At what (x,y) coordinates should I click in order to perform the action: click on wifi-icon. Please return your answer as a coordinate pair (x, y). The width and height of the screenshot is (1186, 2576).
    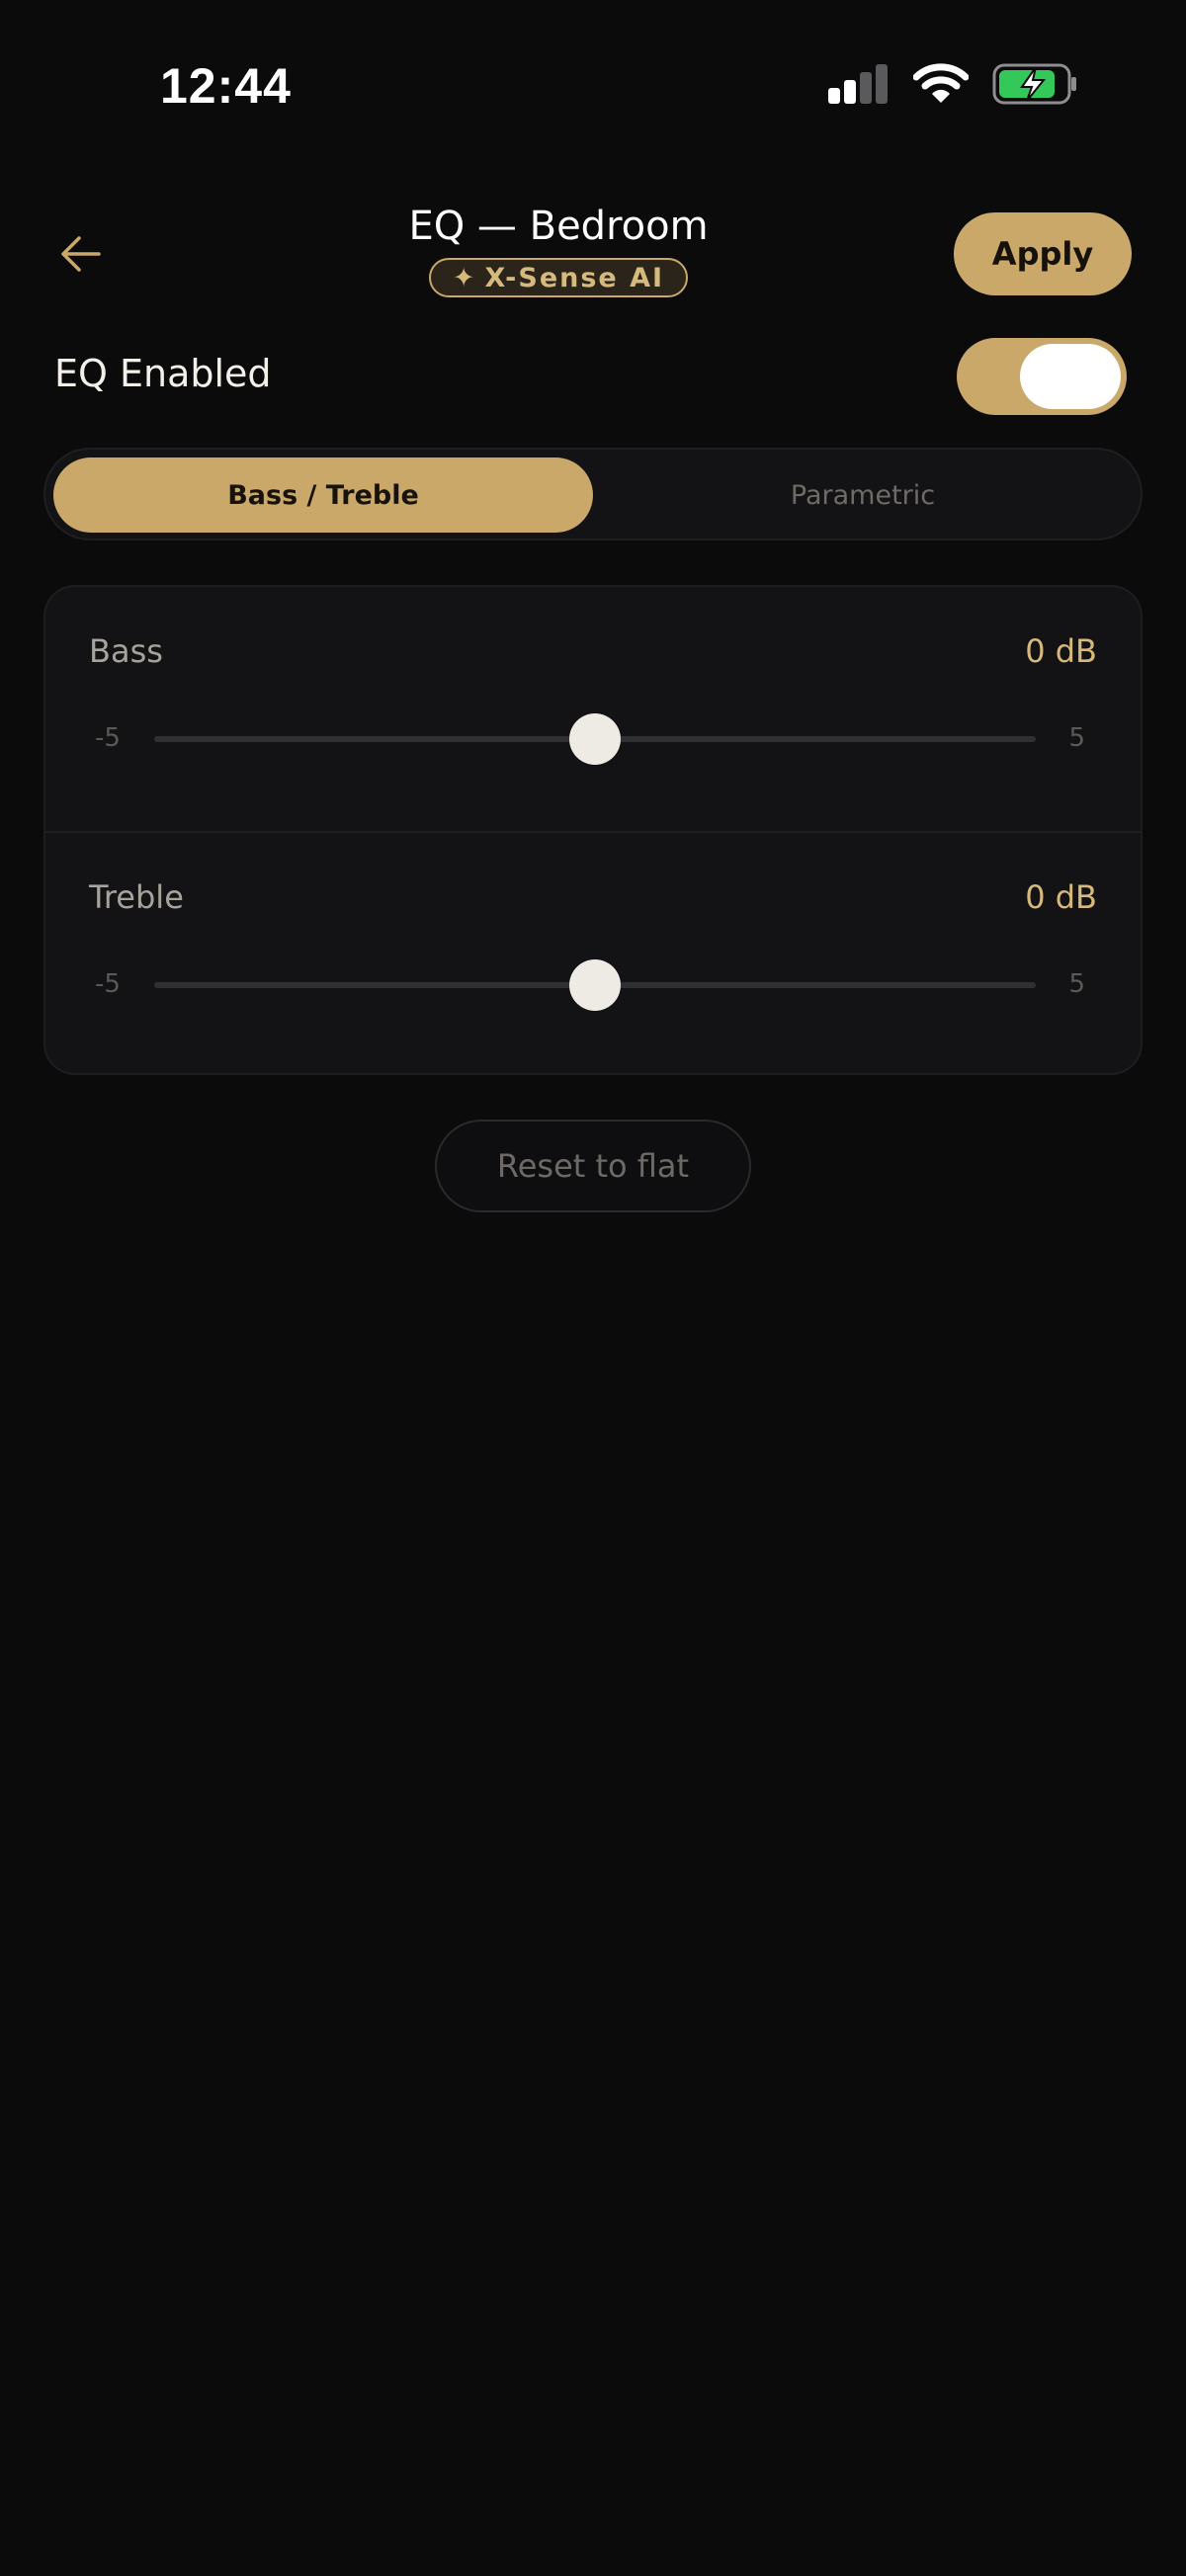
    Looking at the image, I should click on (941, 83).